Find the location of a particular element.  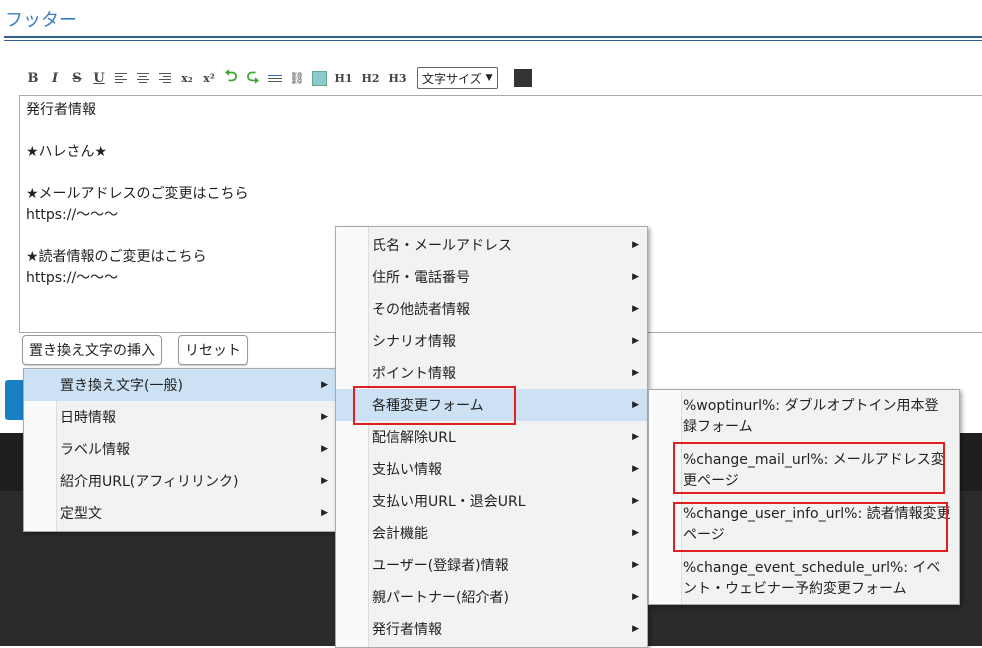

insert-placeholder-button: 置き換え文字の挿入 is located at coordinates (92, 350).